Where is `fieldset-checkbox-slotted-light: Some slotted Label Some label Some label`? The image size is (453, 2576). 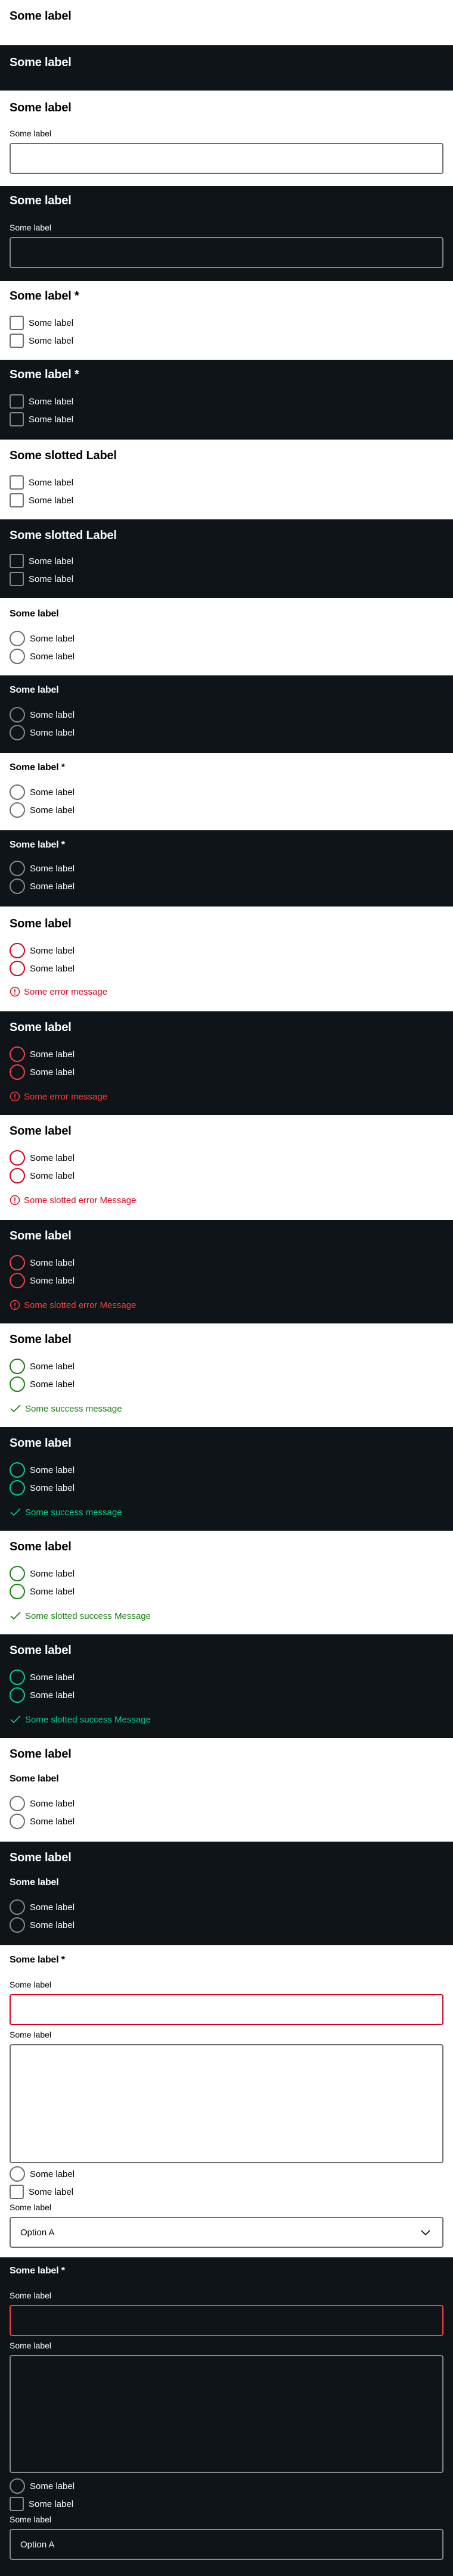
fieldset-checkbox-slotted-light: Some slotted Label Some label Some label is located at coordinates (226, 479).